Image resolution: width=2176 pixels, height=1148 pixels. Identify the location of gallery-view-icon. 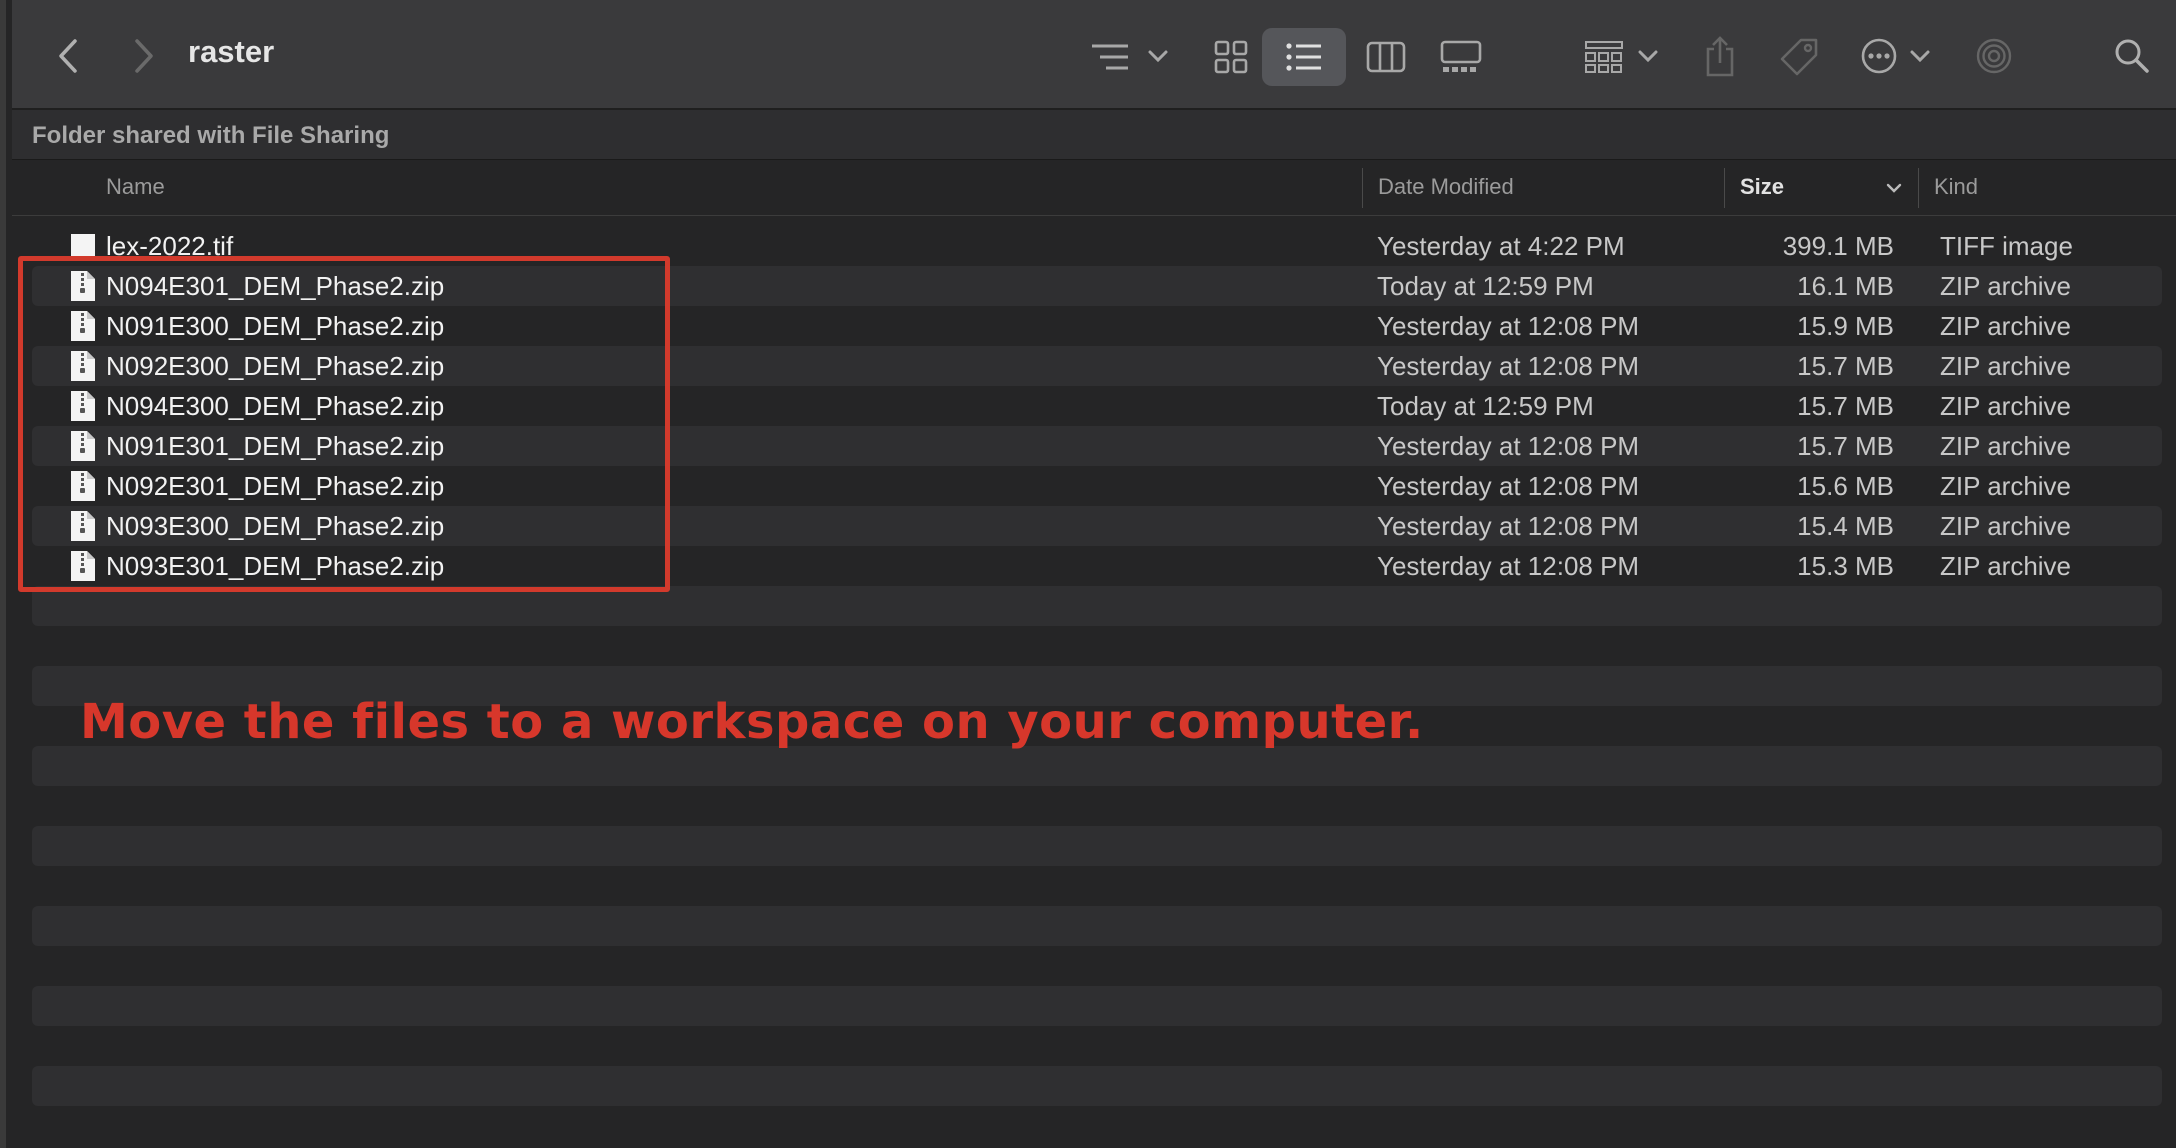
(1461, 57).